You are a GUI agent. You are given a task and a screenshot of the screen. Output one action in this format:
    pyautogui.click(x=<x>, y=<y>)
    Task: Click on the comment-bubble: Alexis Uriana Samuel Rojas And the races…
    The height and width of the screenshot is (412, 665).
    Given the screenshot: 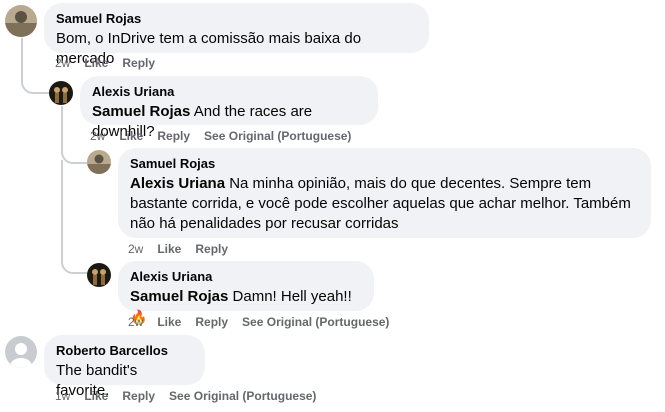 What is the action you would take?
    pyautogui.click(x=229, y=108)
    